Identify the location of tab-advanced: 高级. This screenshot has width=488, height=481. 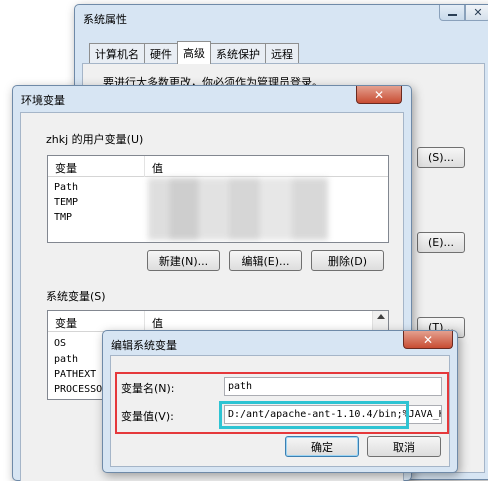
(194, 52).